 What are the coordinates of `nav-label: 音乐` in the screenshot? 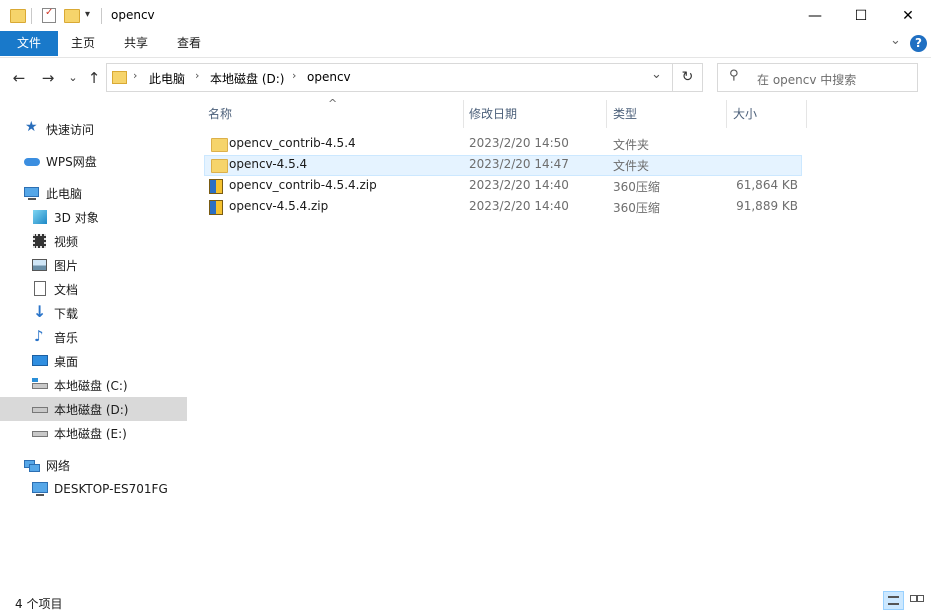 It's located at (66, 337).